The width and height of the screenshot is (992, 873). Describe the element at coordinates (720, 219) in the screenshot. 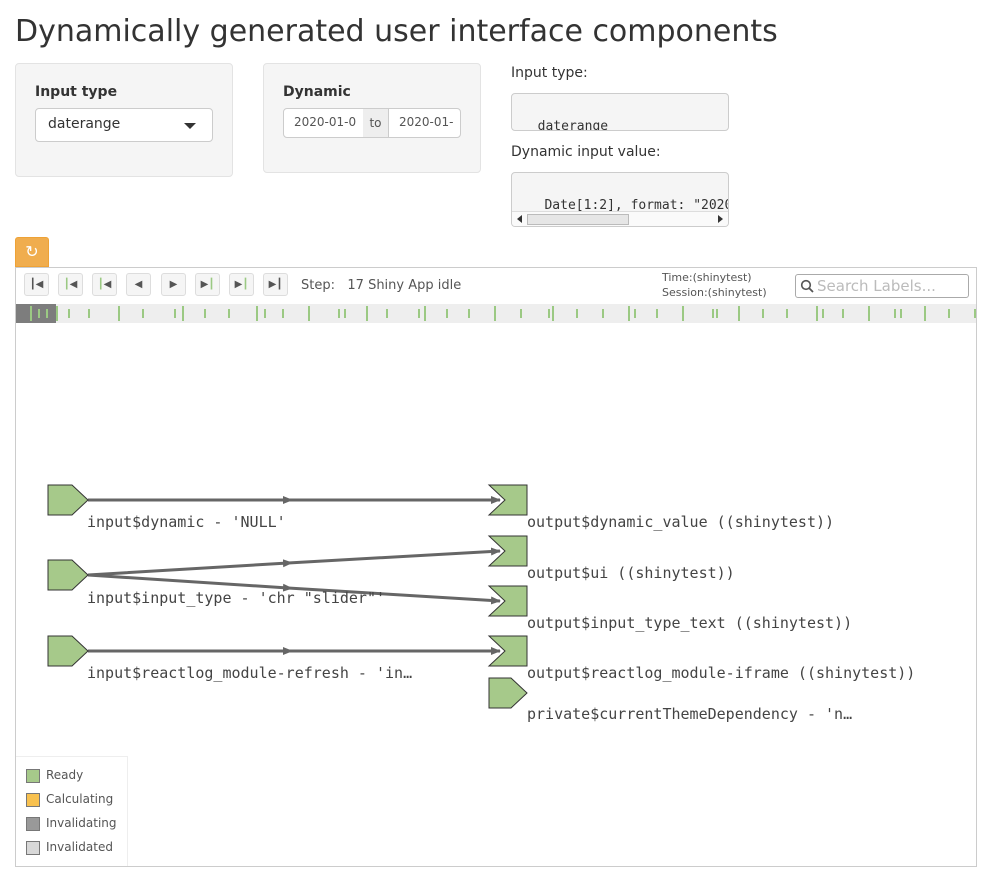

I see `scroll-right-icon` at that location.